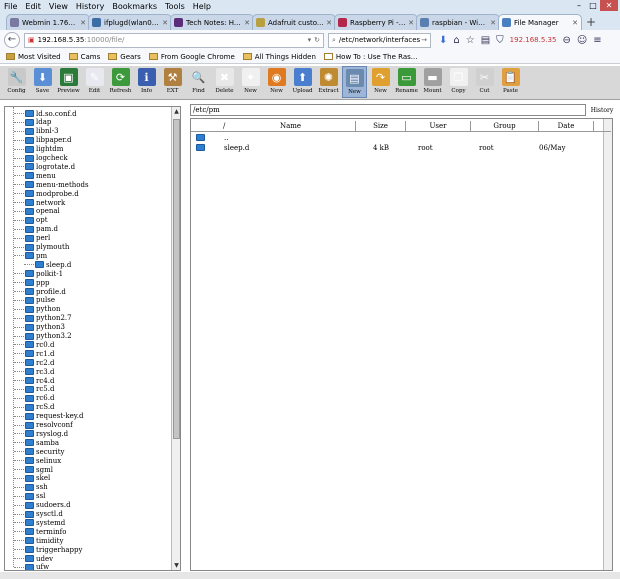 This screenshot has height=579, width=620. Describe the element at coordinates (48, 505) in the screenshot. I see `tree-item: sudoers.d` at that location.